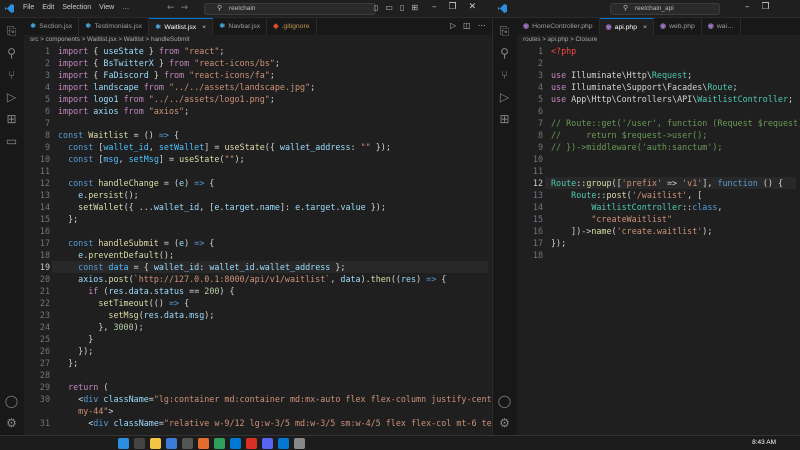  Describe the element at coordinates (123, 443) in the screenshot. I see `start-icon` at that location.